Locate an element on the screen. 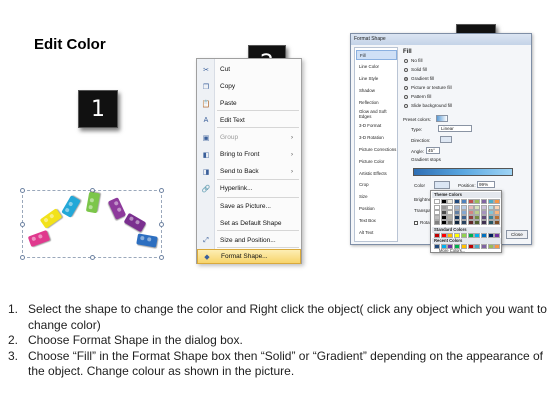  color-picker-button is located at coordinates (442, 185).